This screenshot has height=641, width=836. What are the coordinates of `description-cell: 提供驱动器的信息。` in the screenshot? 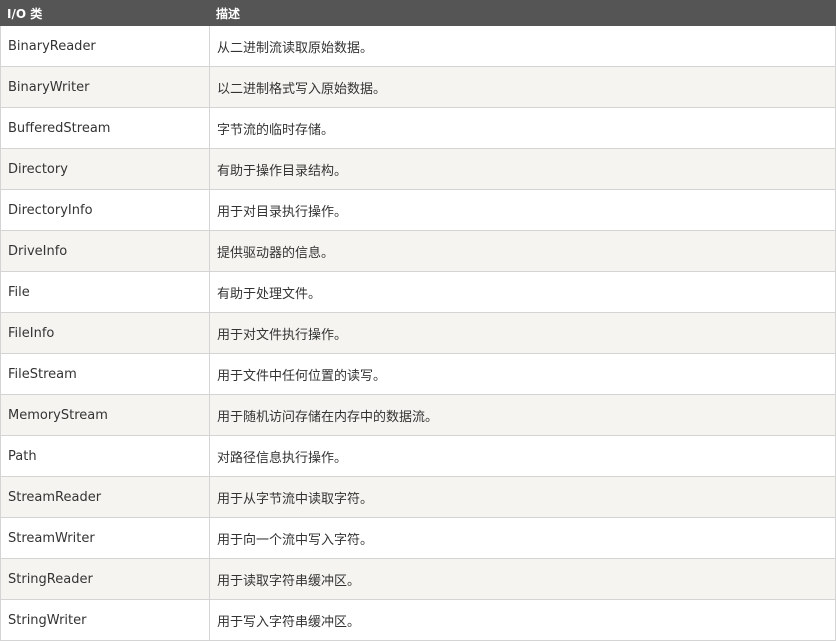 It's located at (522, 251).